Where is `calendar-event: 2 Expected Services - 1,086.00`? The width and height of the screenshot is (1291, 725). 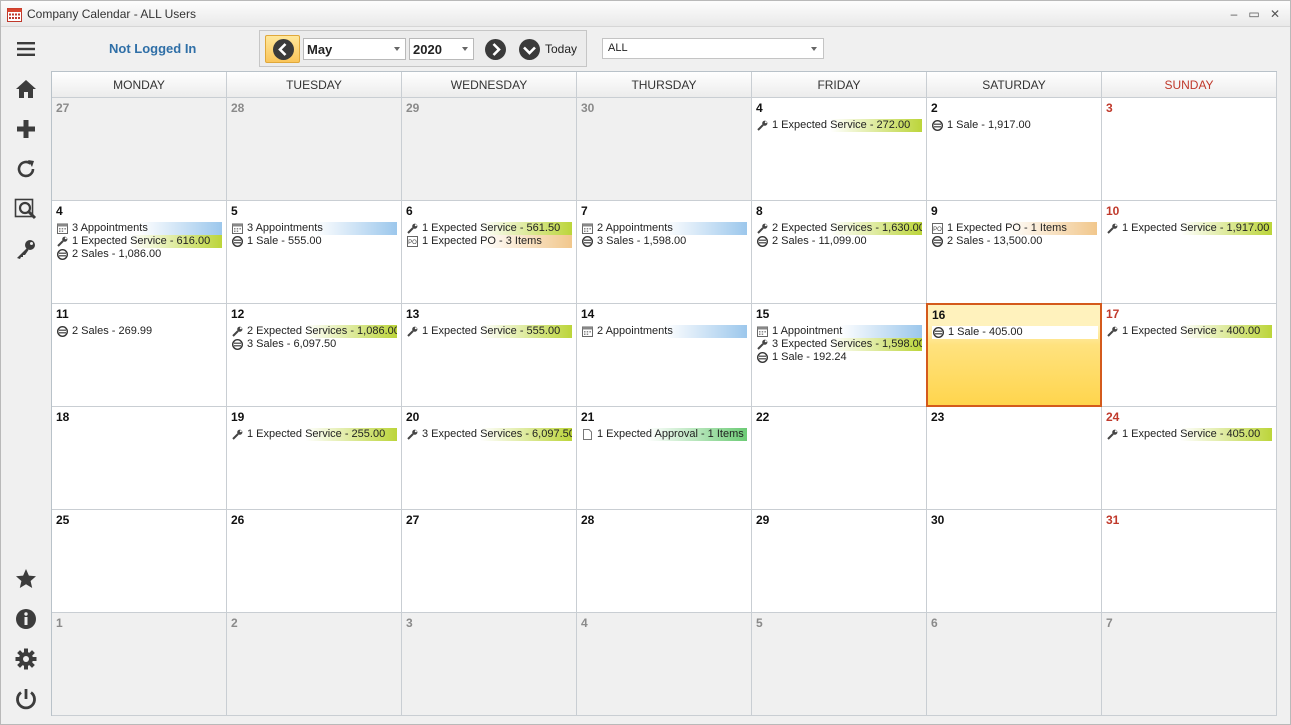 calendar-event: 2 Expected Services - 1,086.00 is located at coordinates (314, 331).